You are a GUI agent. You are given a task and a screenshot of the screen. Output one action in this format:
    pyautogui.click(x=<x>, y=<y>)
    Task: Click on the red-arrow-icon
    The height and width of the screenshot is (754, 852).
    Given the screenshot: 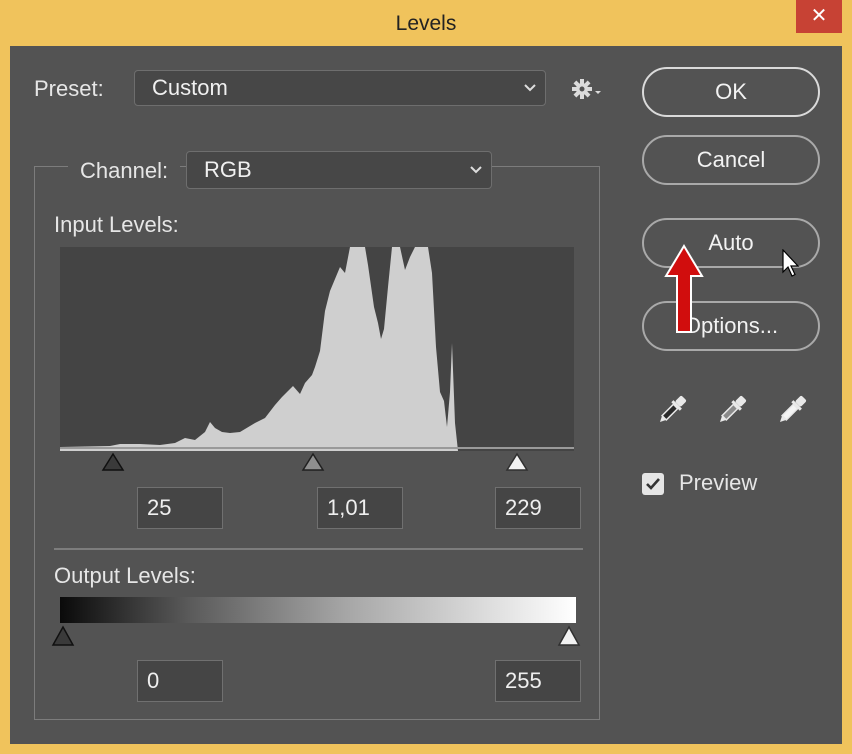 What is the action you would take?
    pyautogui.click(x=684, y=291)
    